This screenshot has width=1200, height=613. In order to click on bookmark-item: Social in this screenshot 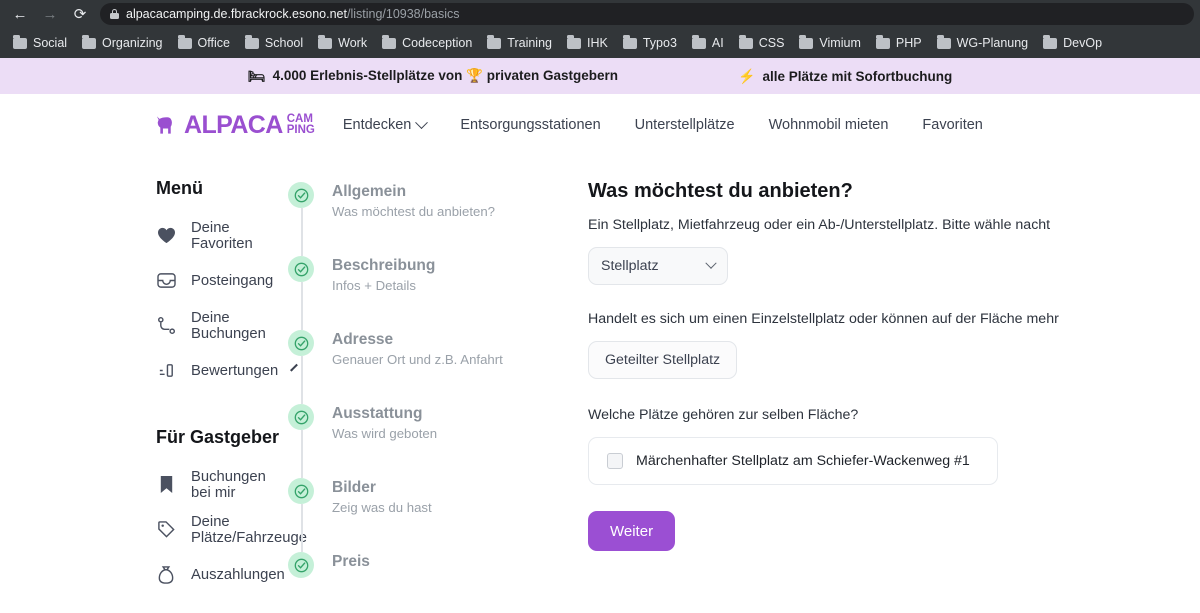, I will do `click(40, 43)`.